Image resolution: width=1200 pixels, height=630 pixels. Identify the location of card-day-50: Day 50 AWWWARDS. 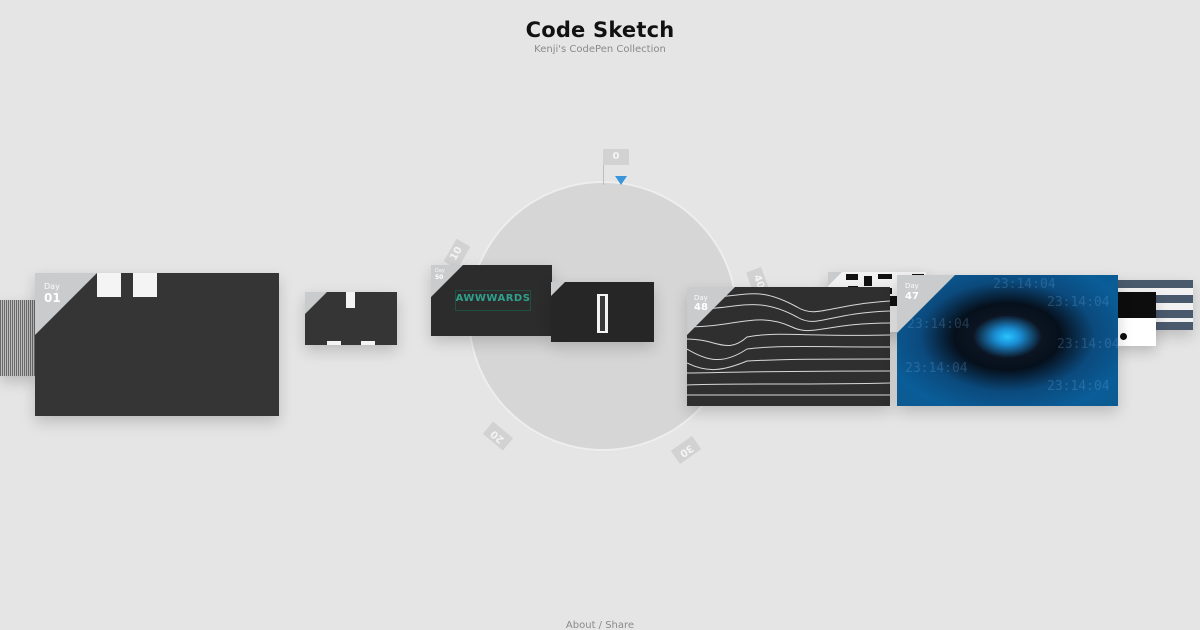
(491, 300).